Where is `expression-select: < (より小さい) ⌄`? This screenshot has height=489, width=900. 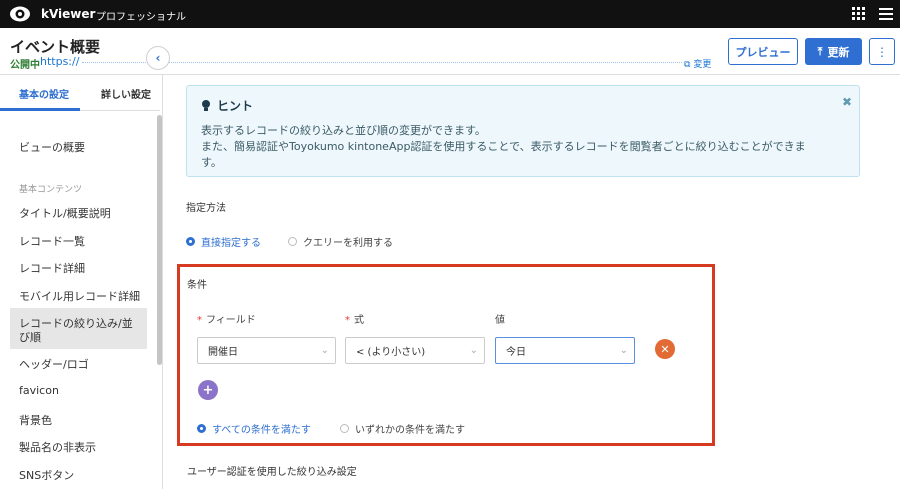
expression-select: < (より小さい) ⌄ is located at coordinates (415, 350).